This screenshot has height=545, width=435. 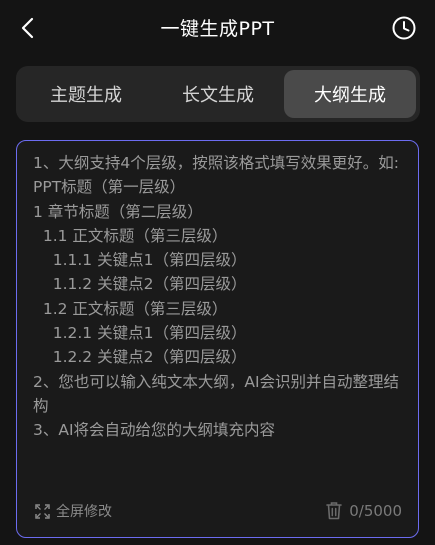 I want to click on history-button, so click(x=404, y=28).